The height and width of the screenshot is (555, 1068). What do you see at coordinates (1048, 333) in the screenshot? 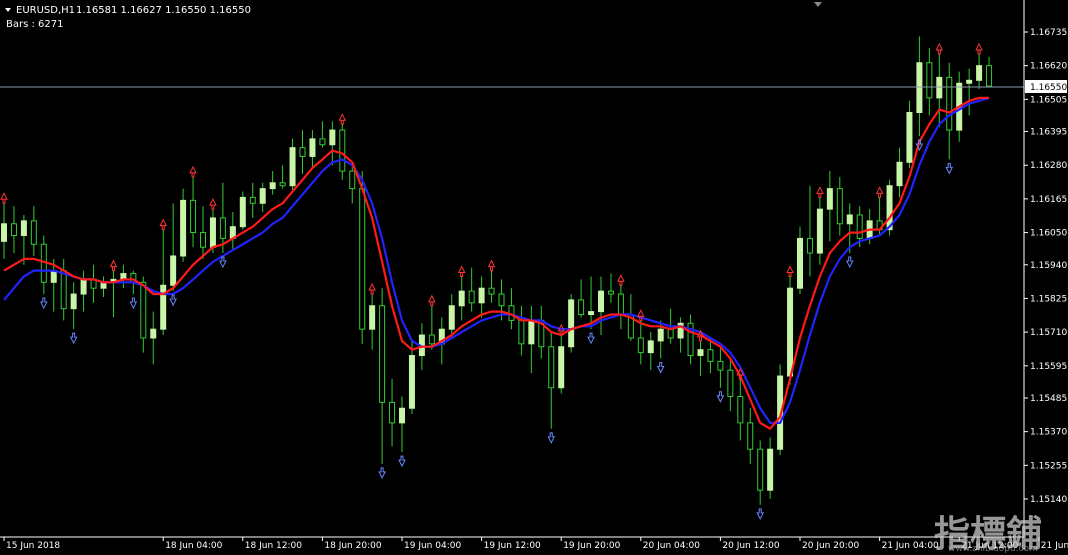
I see `price-tick-label: 1.15710` at bounding box center [1048, 333].